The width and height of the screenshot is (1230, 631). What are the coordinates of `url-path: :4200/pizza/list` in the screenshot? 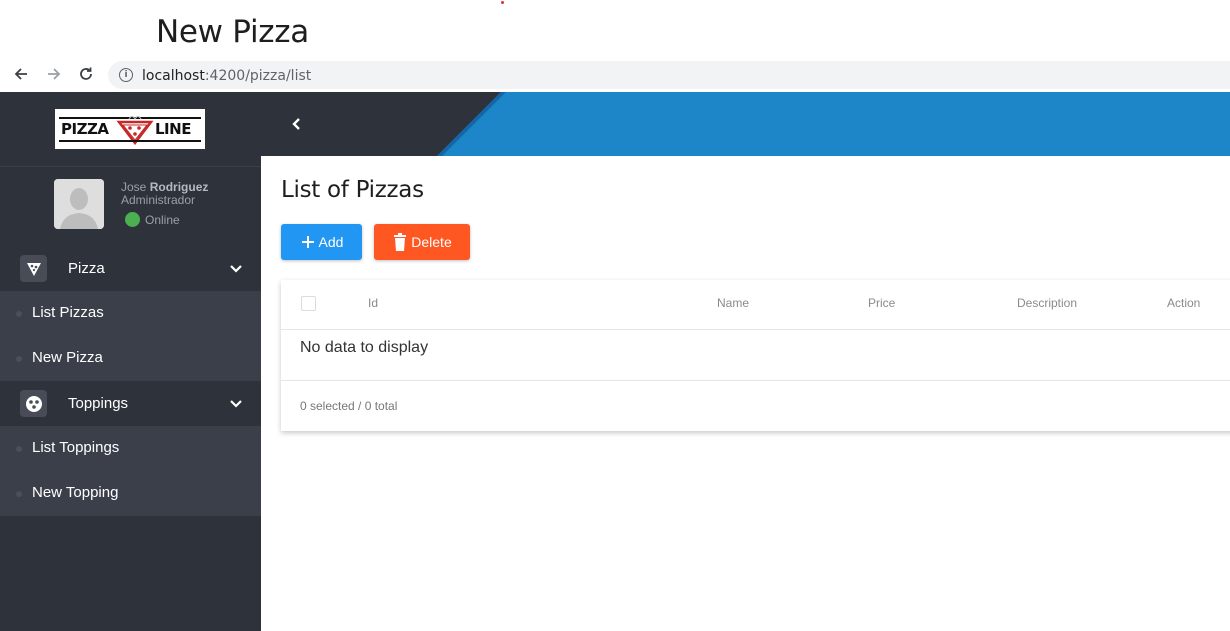 It's located at (258, 76).